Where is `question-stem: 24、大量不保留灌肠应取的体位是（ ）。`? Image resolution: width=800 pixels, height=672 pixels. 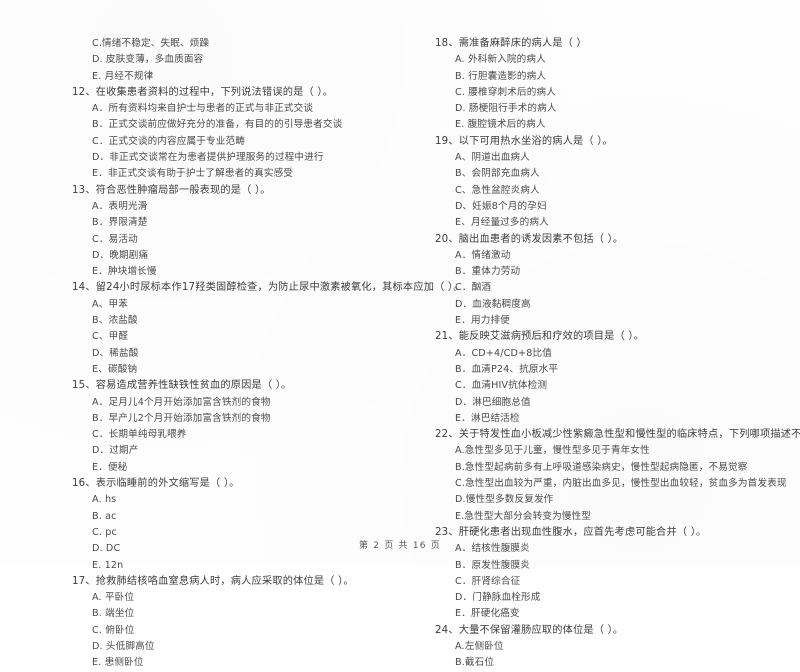
question-stem: 24、大量不保留灌肠应取的体位是（ ）。 is located at coordinates (529, 630).